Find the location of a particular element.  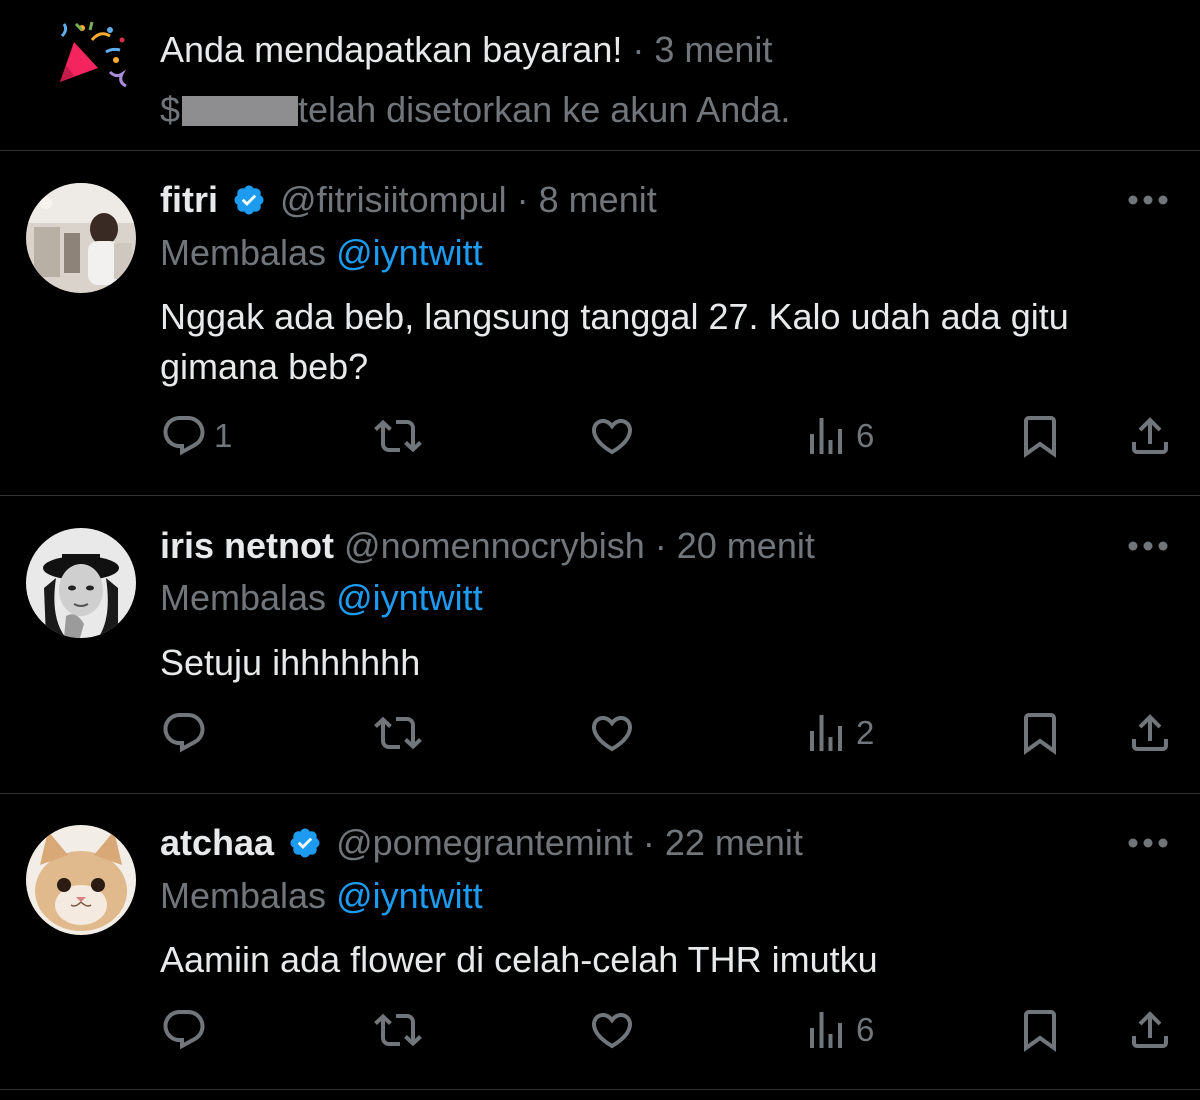

tweet-time: 8 menit is located at coordinates (598, 199).